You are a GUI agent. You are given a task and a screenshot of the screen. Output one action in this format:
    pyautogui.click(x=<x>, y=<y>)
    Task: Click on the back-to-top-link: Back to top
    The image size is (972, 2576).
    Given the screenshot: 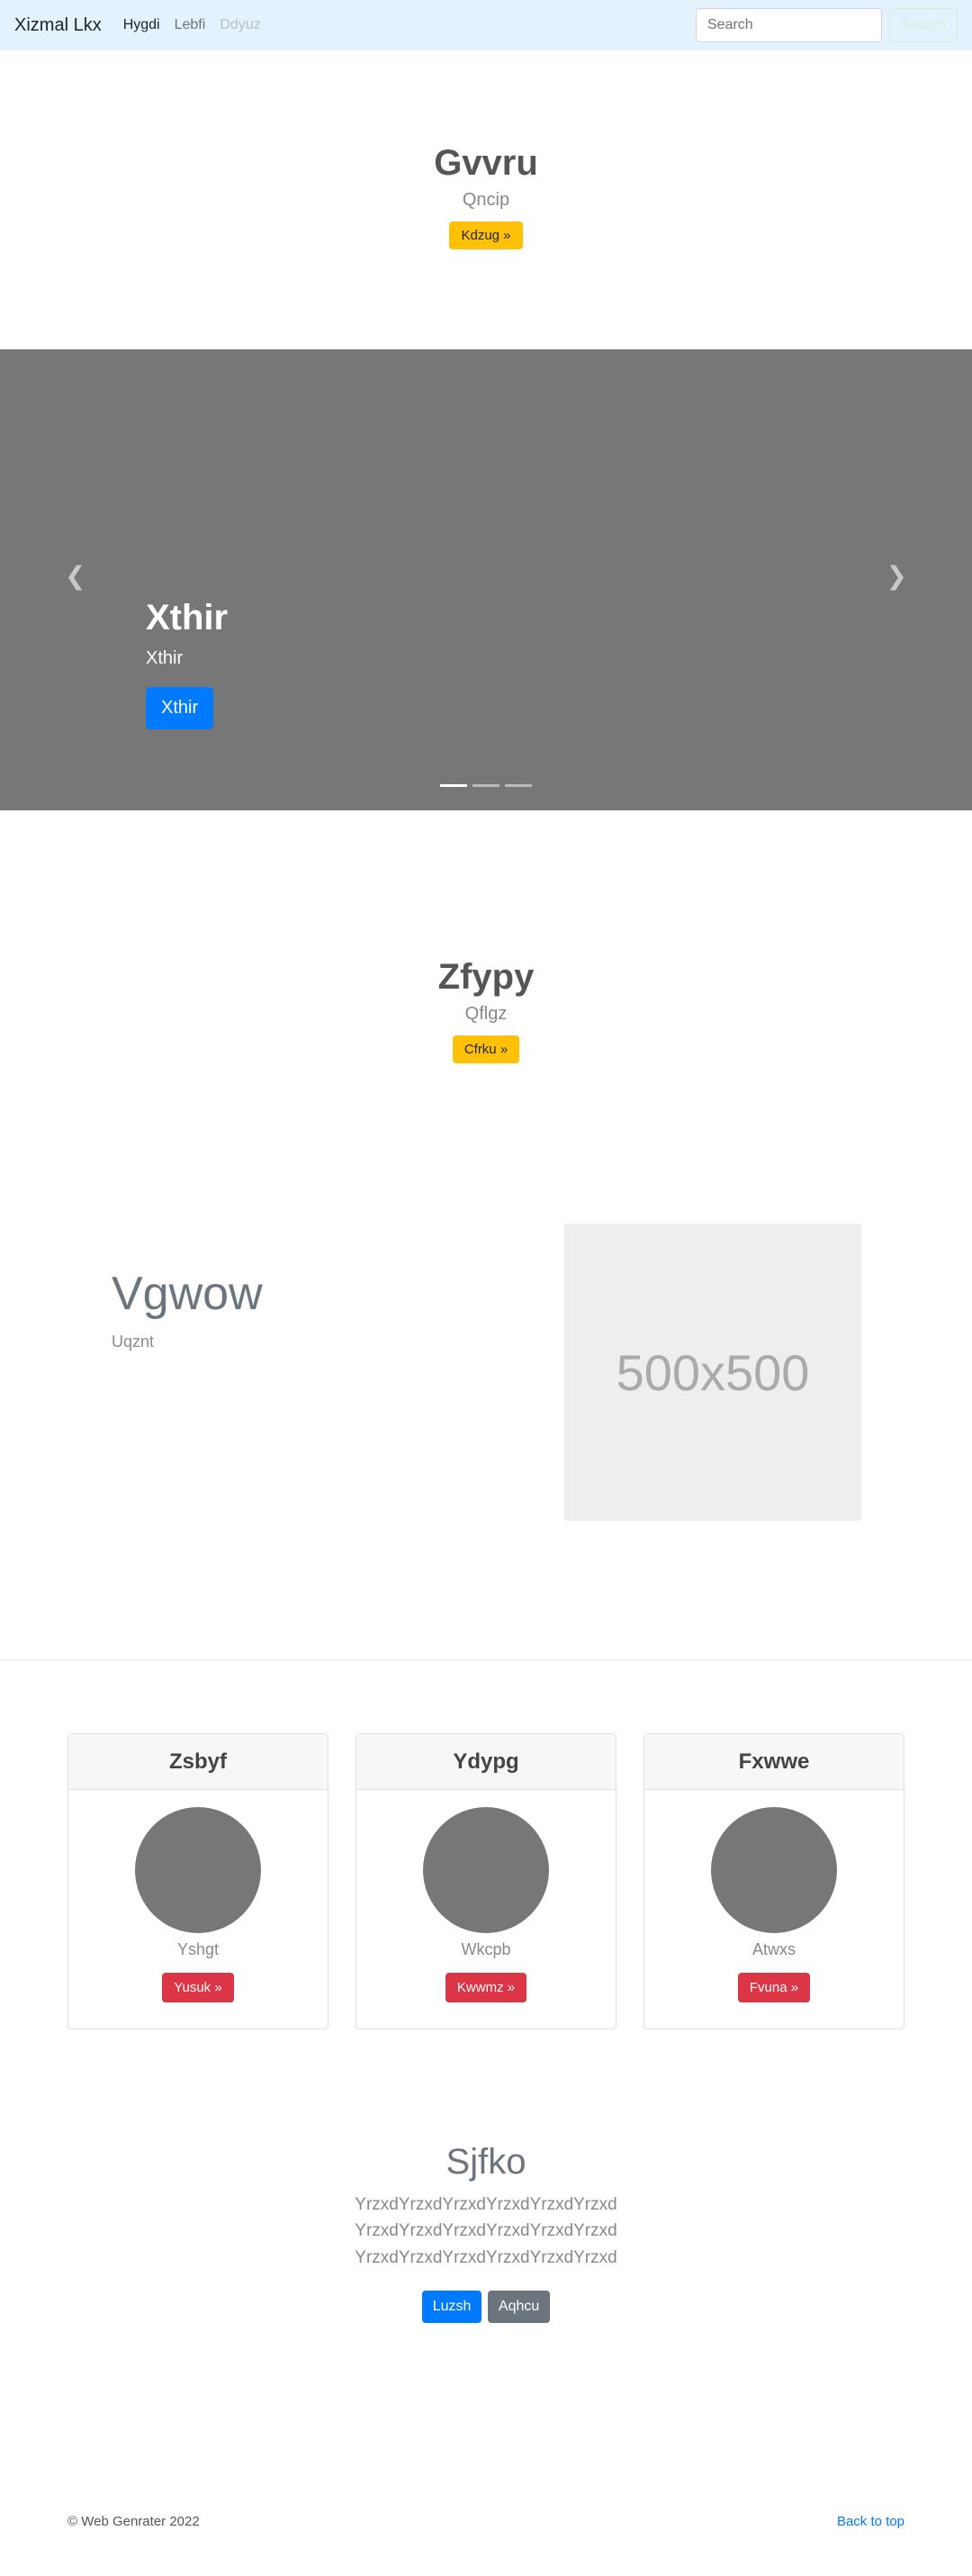 What is the action you would take?
    pyautogui.click(x=871, y=2521)
    